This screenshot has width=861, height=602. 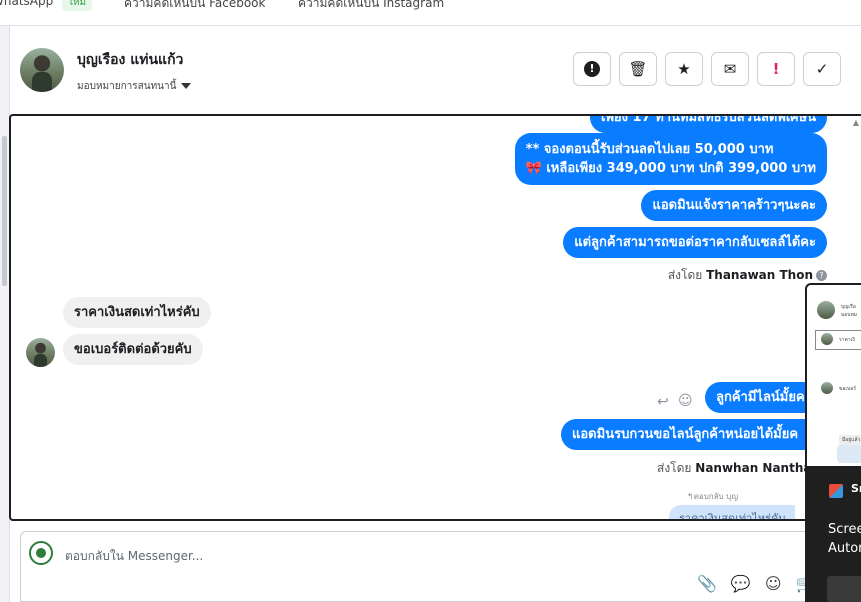 I want to click on star-button: ★, so click(x=684, y=69).